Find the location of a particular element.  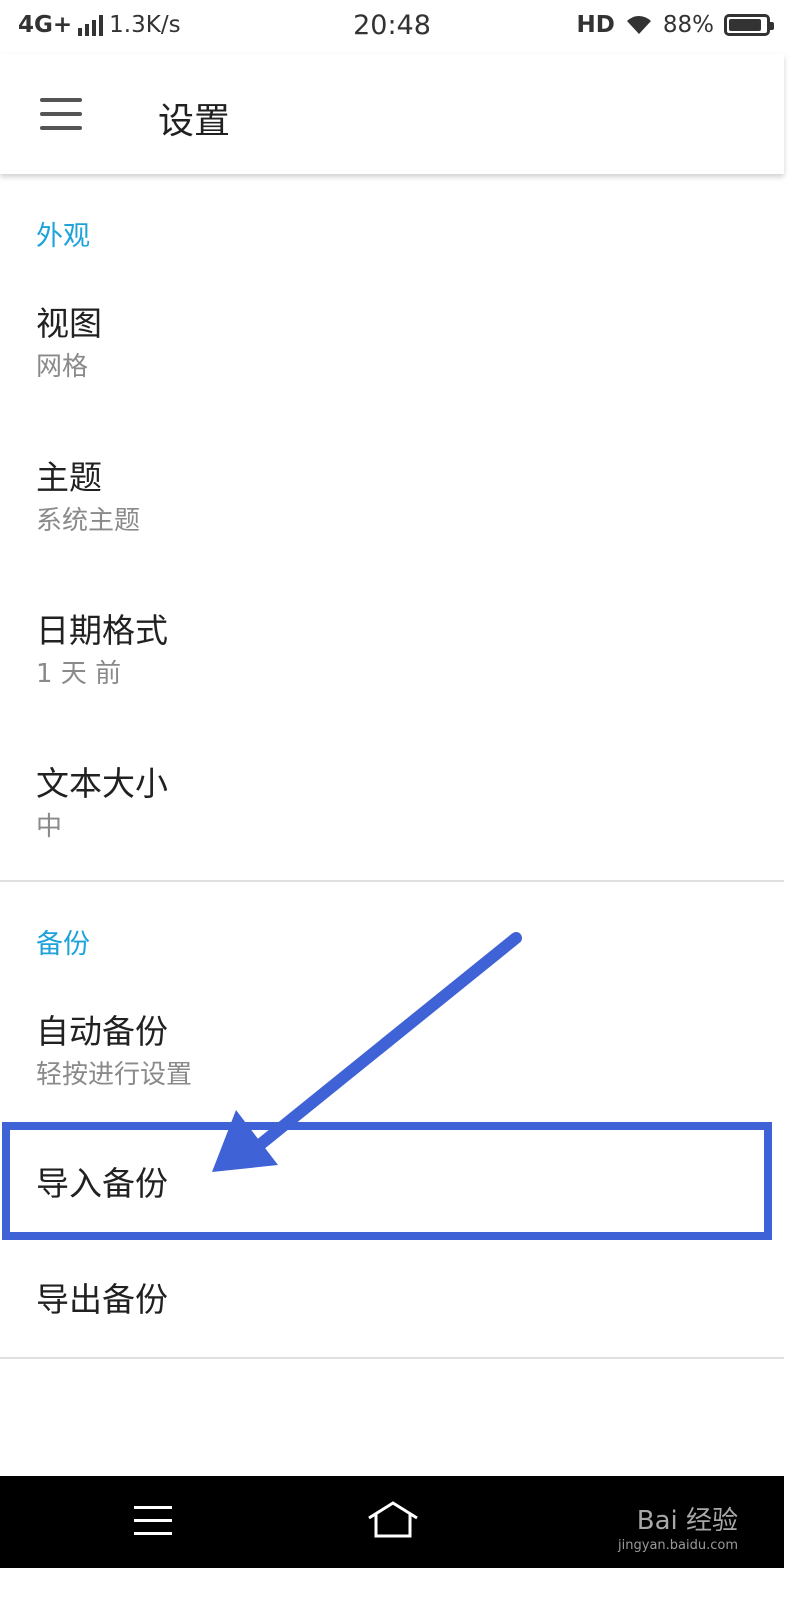

setting-title: 自动备份 is located at coordinates (102, 1031).